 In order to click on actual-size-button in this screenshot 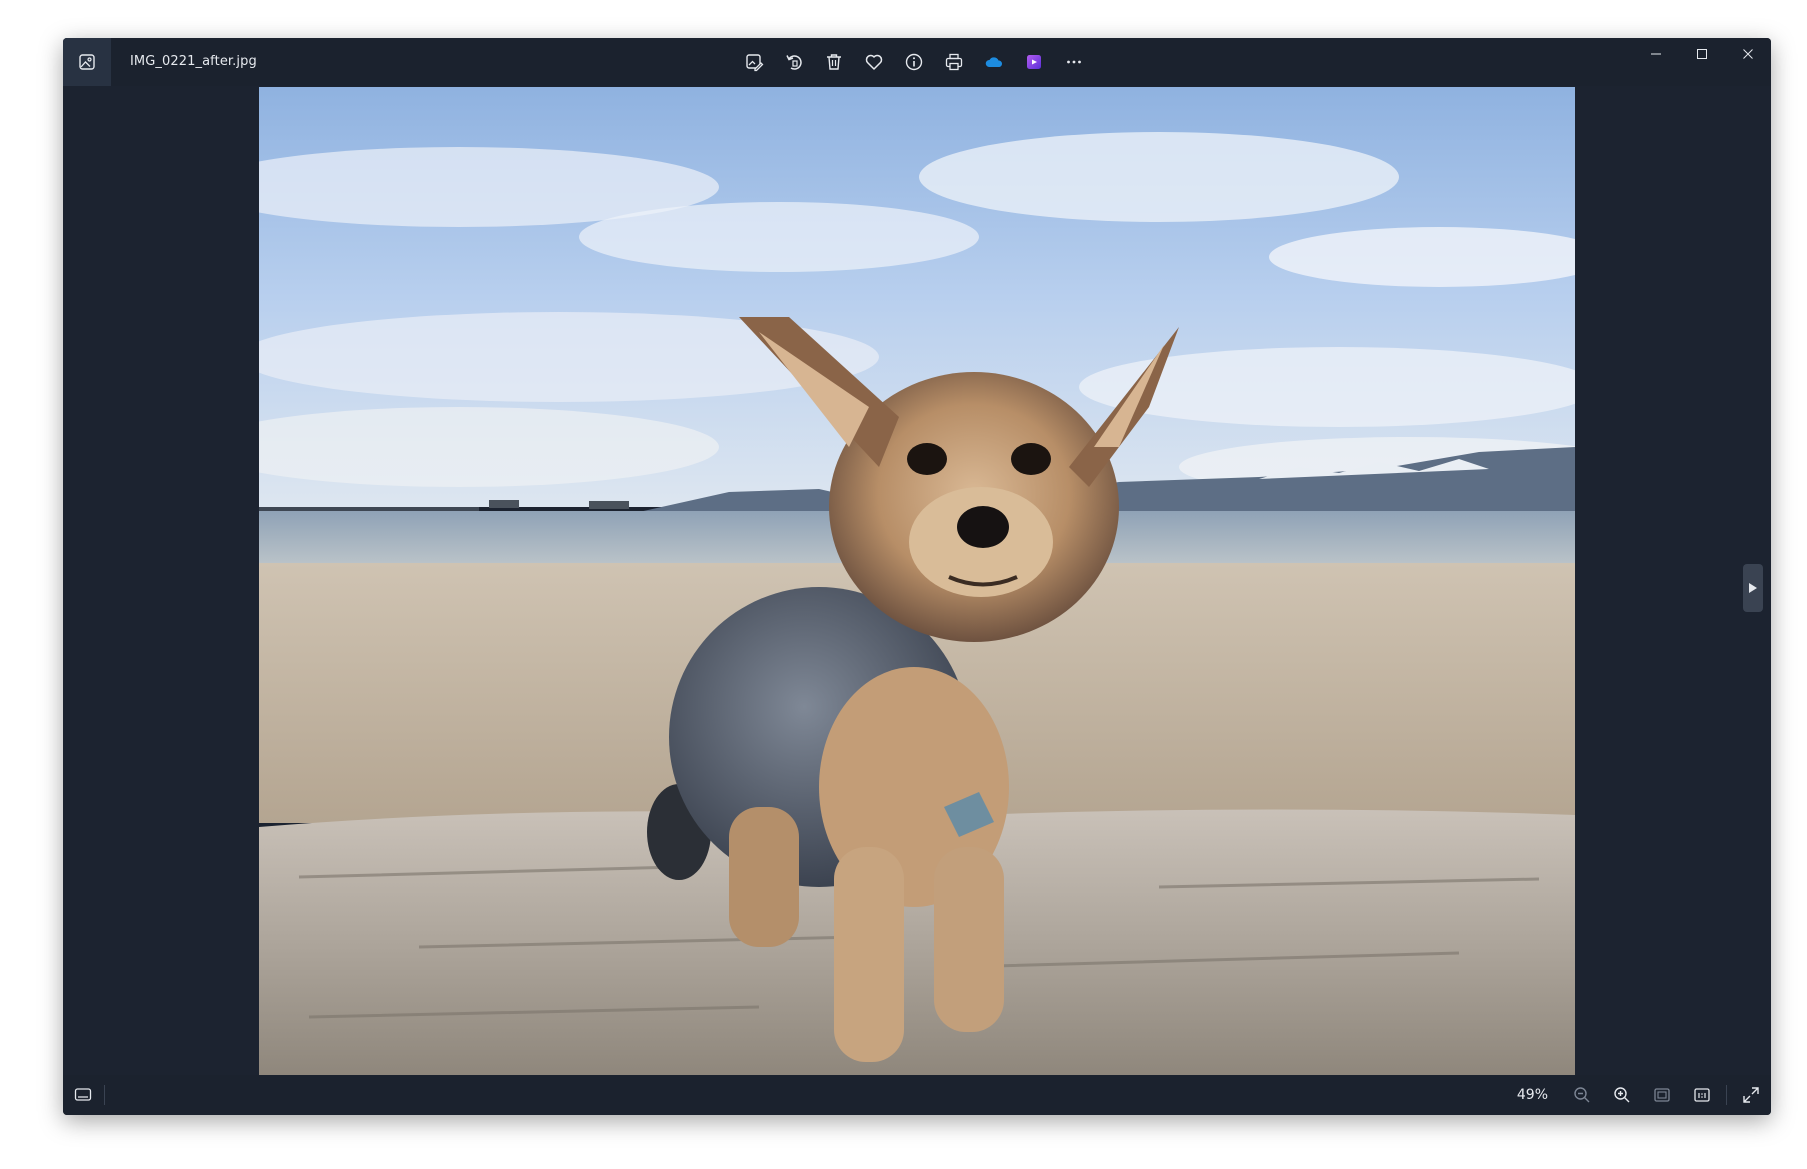, I will do `click(1702, 1095)`.